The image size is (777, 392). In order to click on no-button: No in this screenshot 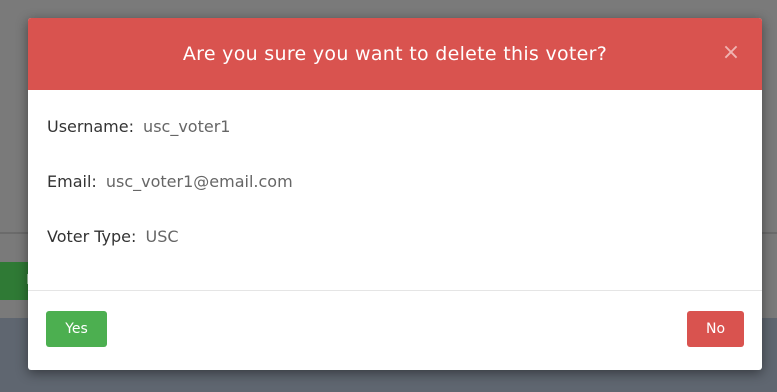, I will do `click(715, 329)`.